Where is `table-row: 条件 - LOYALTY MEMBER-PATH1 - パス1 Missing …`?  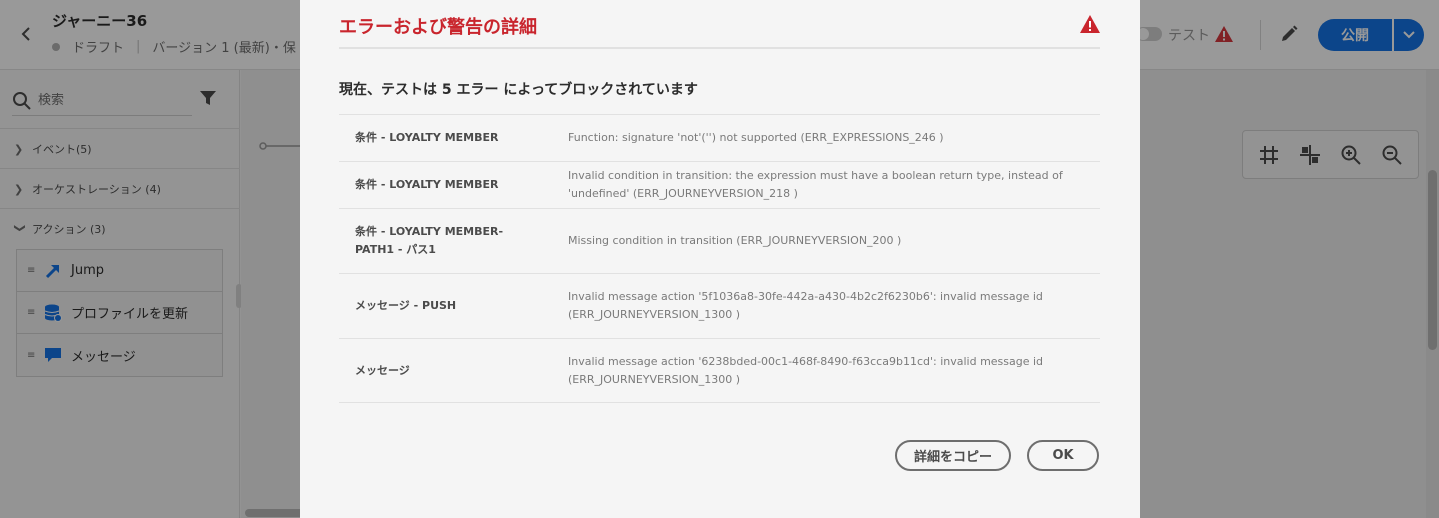 table-row: 条件 - LOYALTY MEMBER-PATH1 - パス1 Missing … is located at coordinates (719, 240).